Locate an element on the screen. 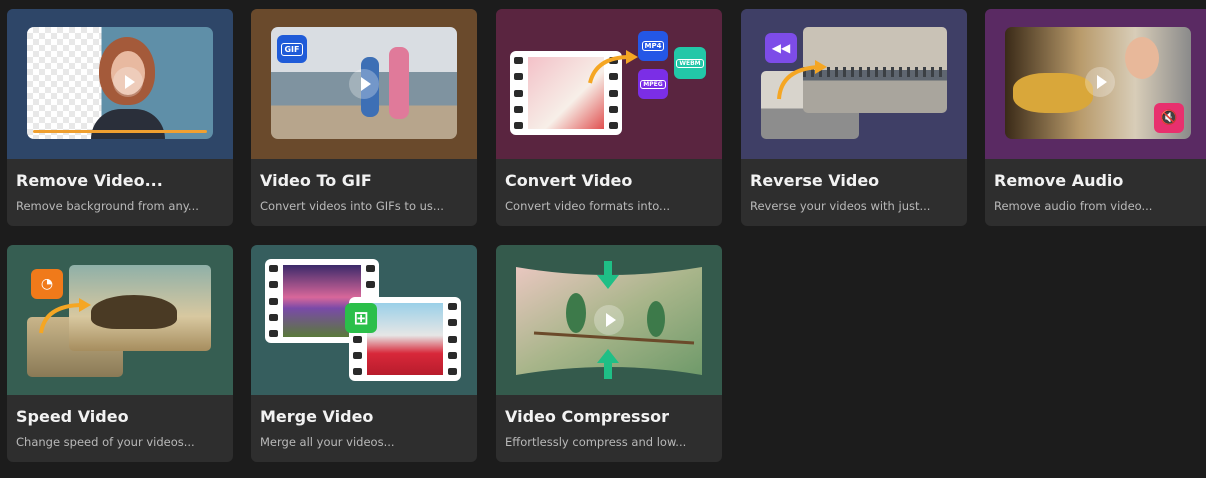 The height and width of the screenshot is (478, 1206). merge-video-thumbnail: ⊞ is located at coordinates (364, 320).